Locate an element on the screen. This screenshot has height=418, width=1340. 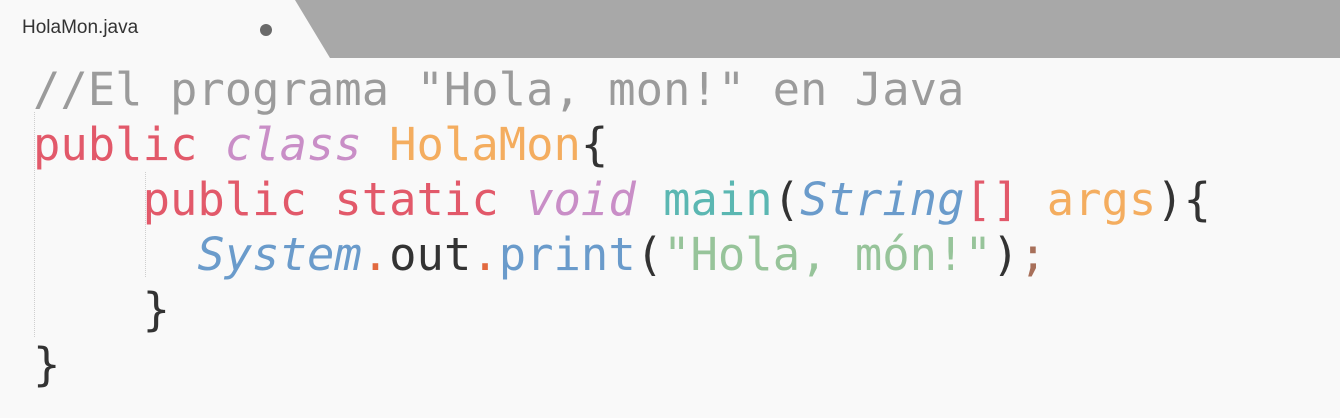
class-name-token: HolaMon is located at coordinates (485, 144).